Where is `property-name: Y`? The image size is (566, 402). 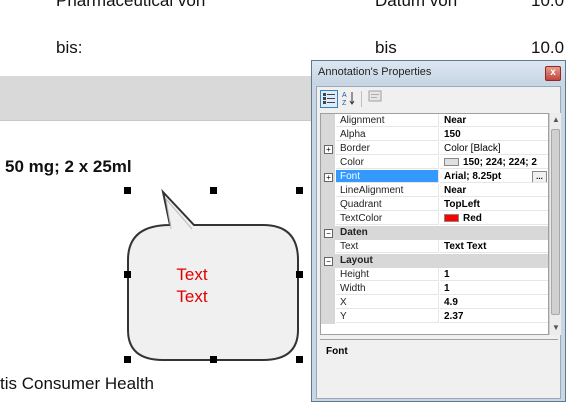 property-name: Y is located at coordinates (387, 316).